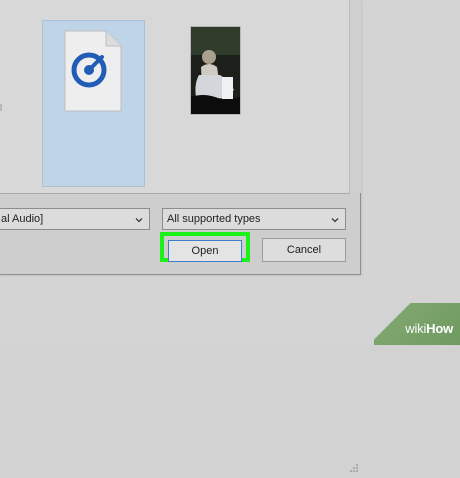 Image resolution: width=460 pixels, height=478 pixels. I want to click on resize-grip-icon, so click(354, 466).